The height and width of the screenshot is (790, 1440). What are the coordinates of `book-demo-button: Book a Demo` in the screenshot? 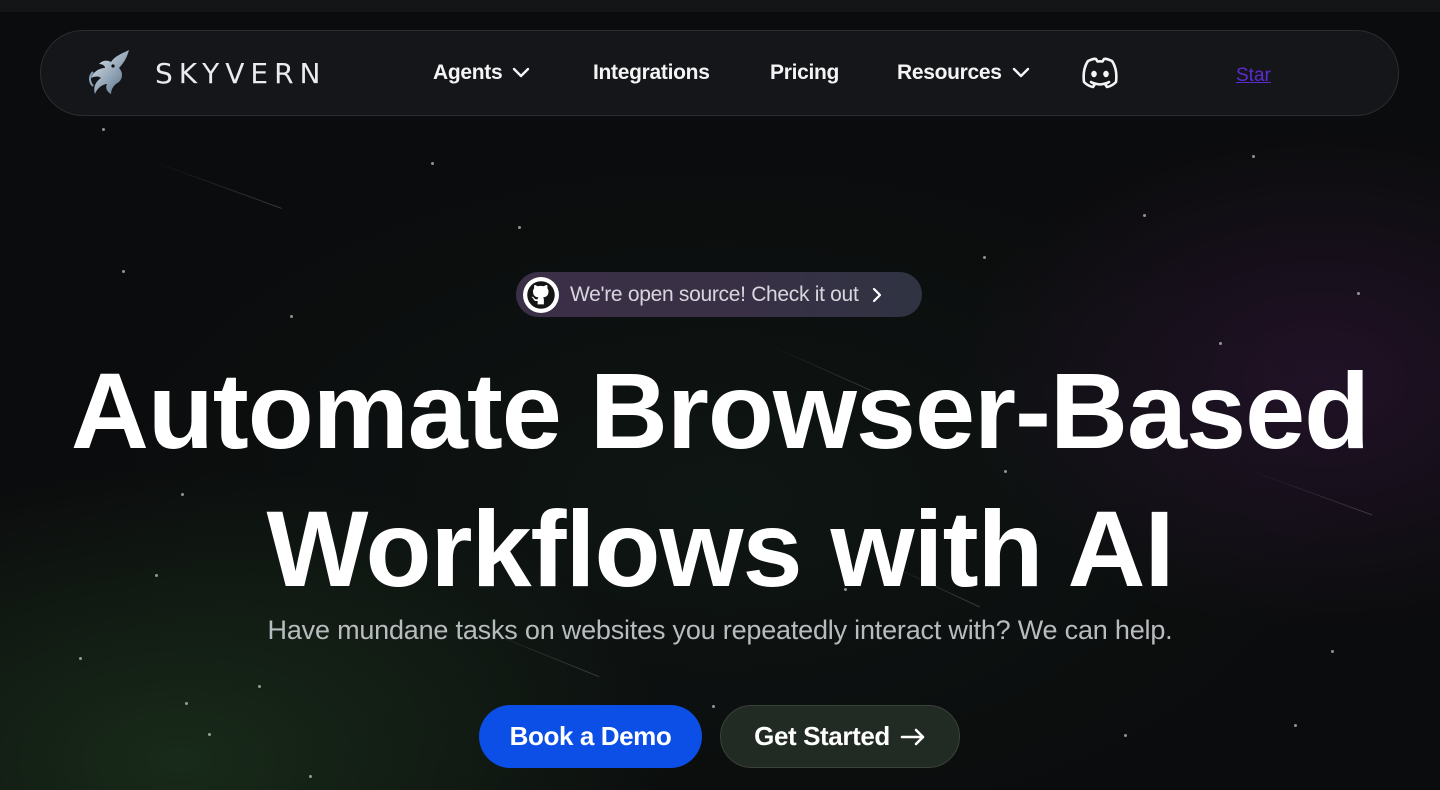 It's located at (590, 736).